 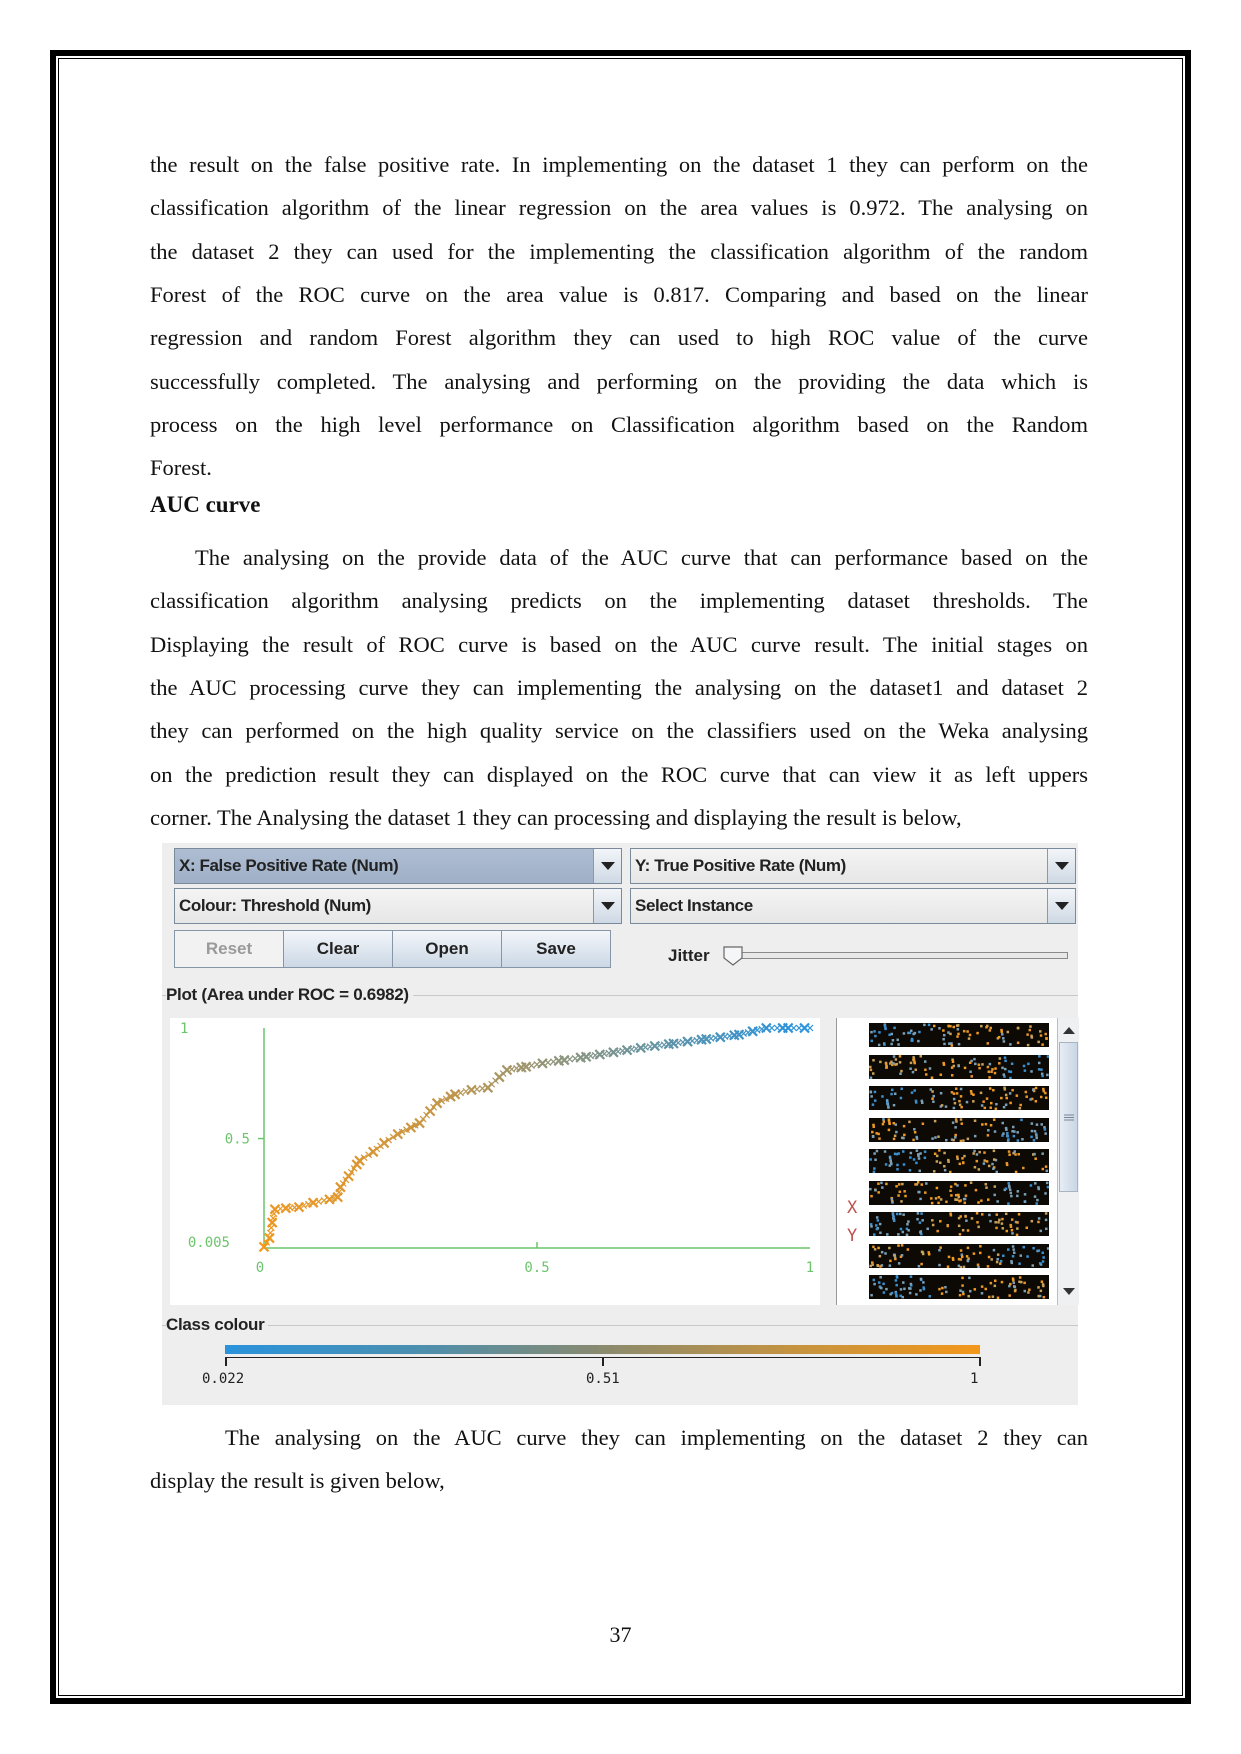 What do you see at coordinates (229, 949) in the screenshot?
I see `reset-button: Reset` at bounding box center [229, 949].